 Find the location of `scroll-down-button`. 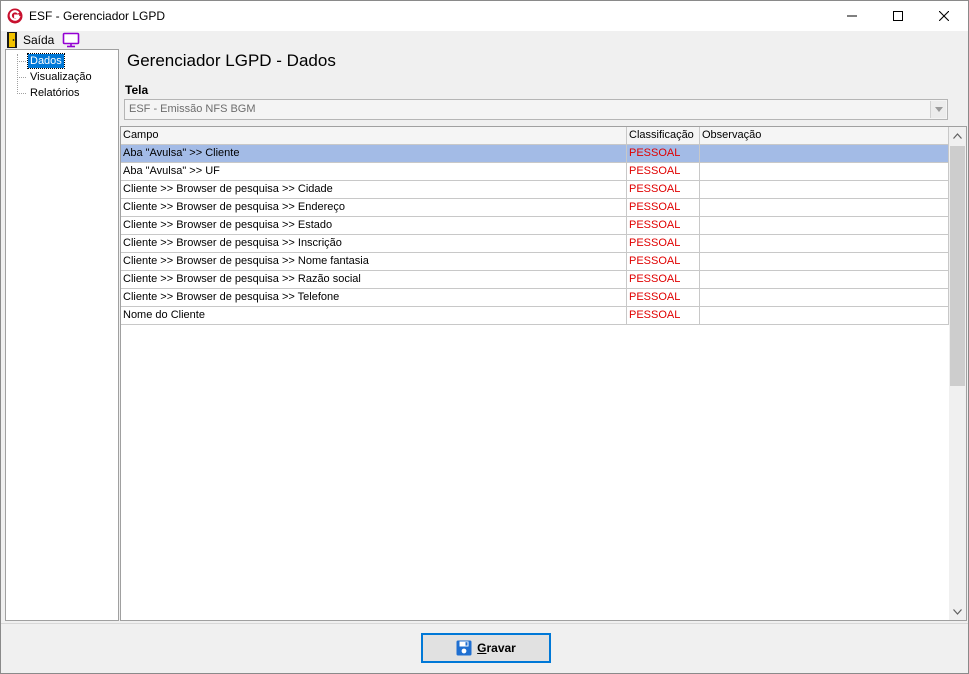

scroll-down-button is located at coordinates (957, 611).